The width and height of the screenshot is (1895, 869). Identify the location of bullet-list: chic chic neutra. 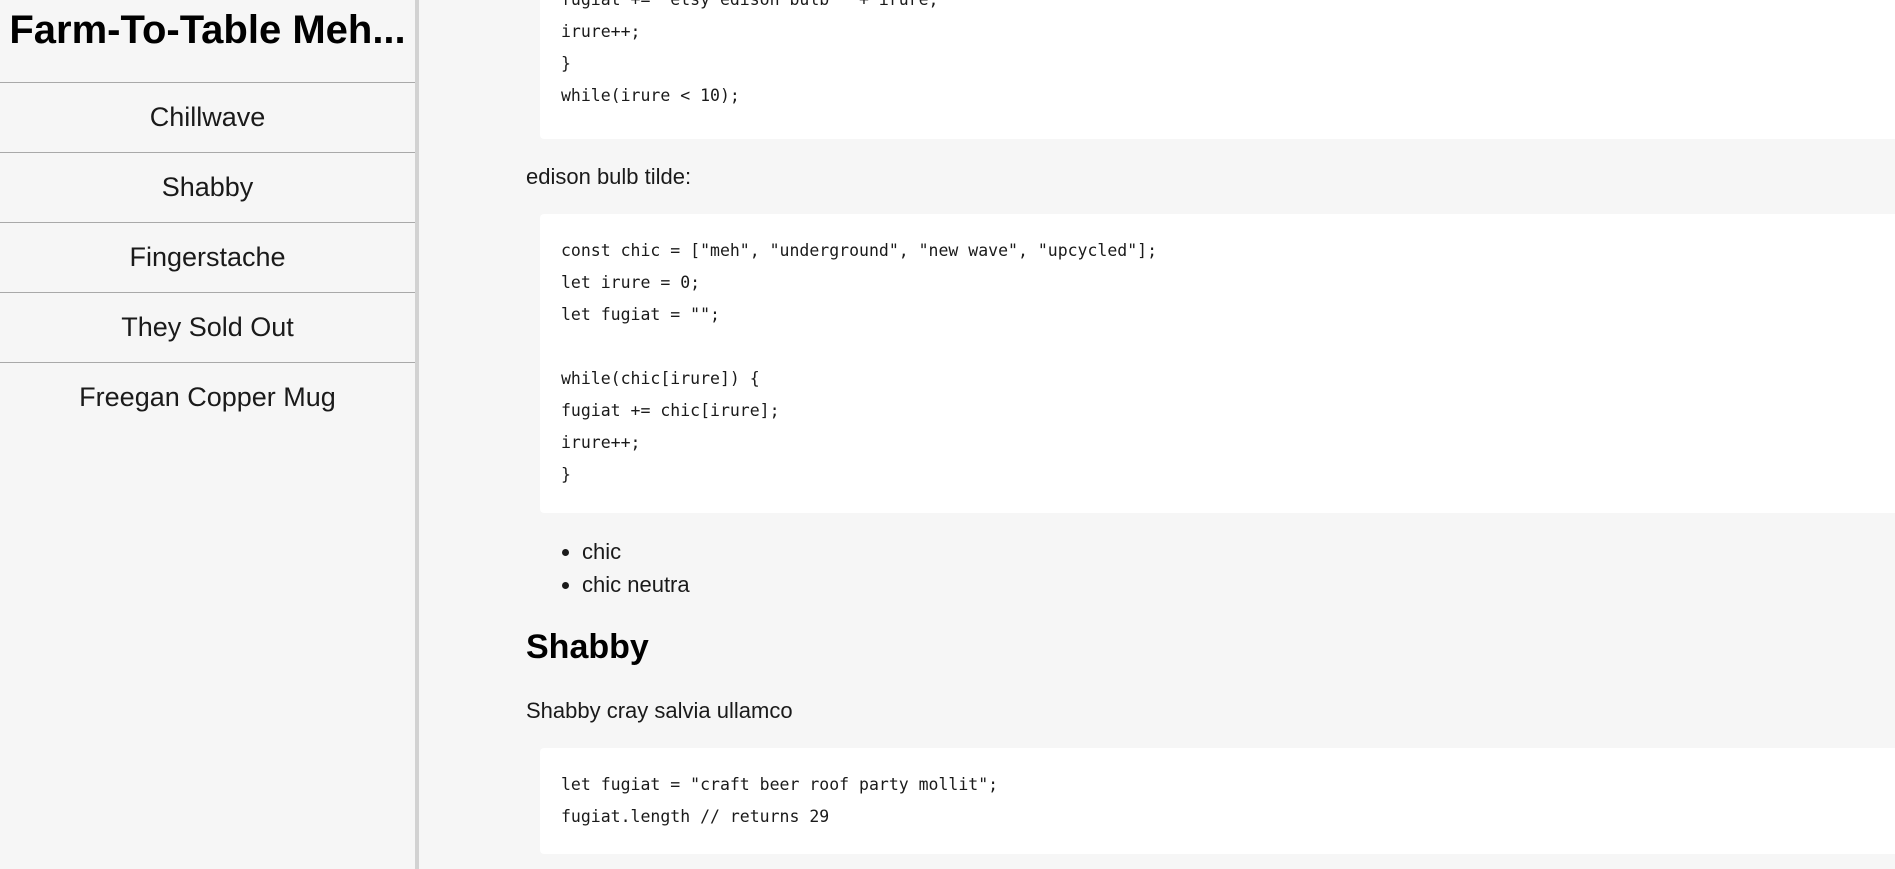
(608, 568).